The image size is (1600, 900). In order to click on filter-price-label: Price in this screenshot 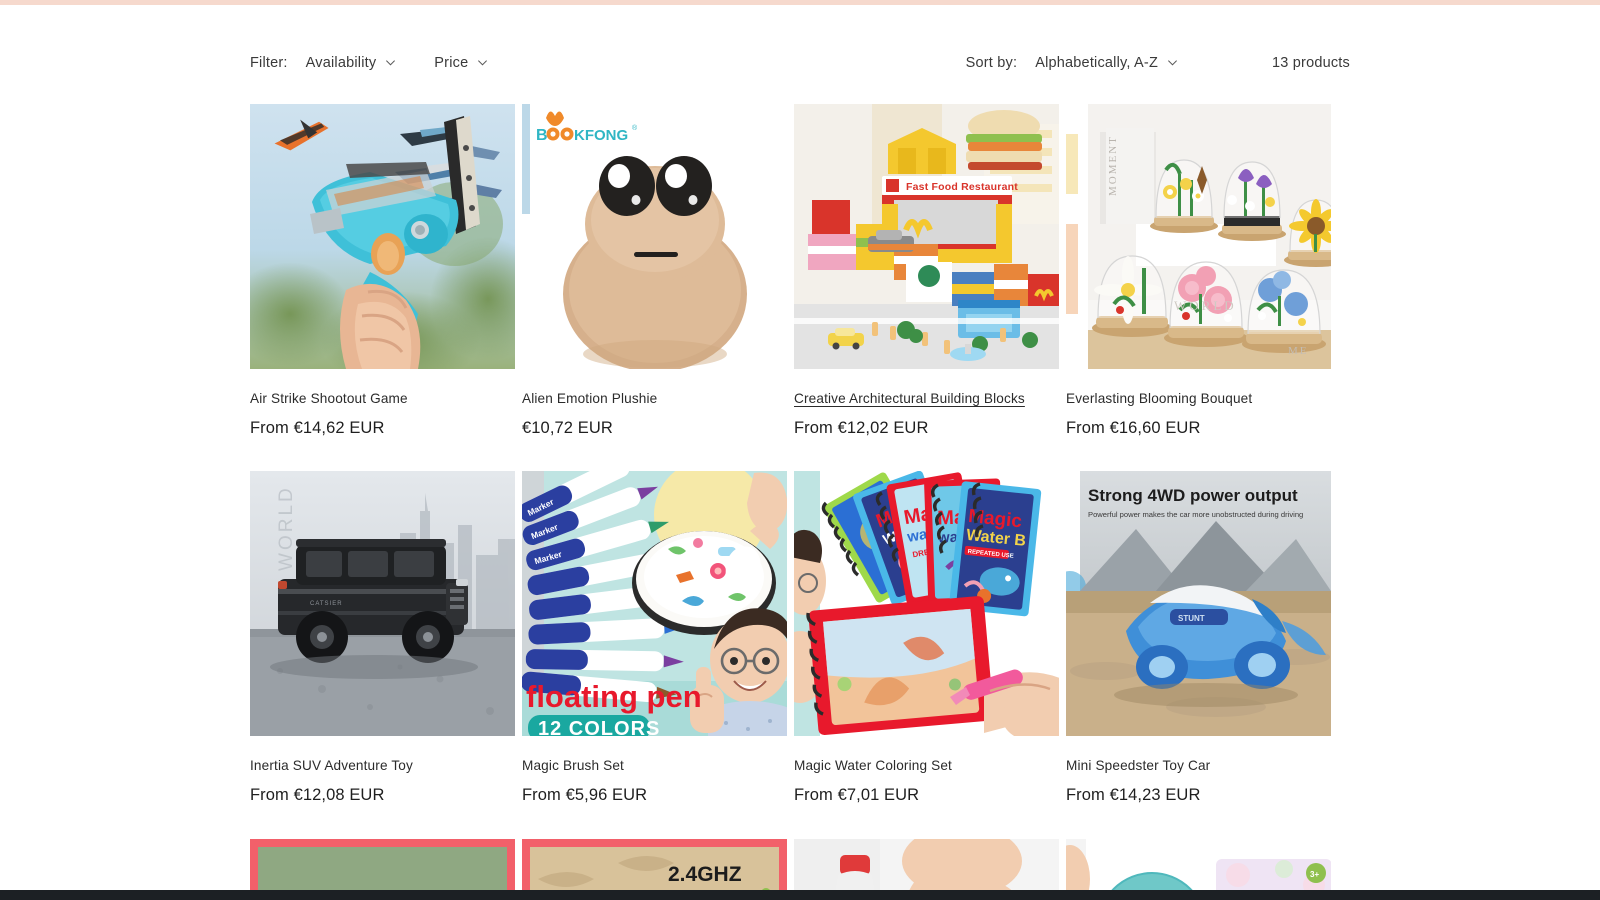, I will do `click(451, 63)`.